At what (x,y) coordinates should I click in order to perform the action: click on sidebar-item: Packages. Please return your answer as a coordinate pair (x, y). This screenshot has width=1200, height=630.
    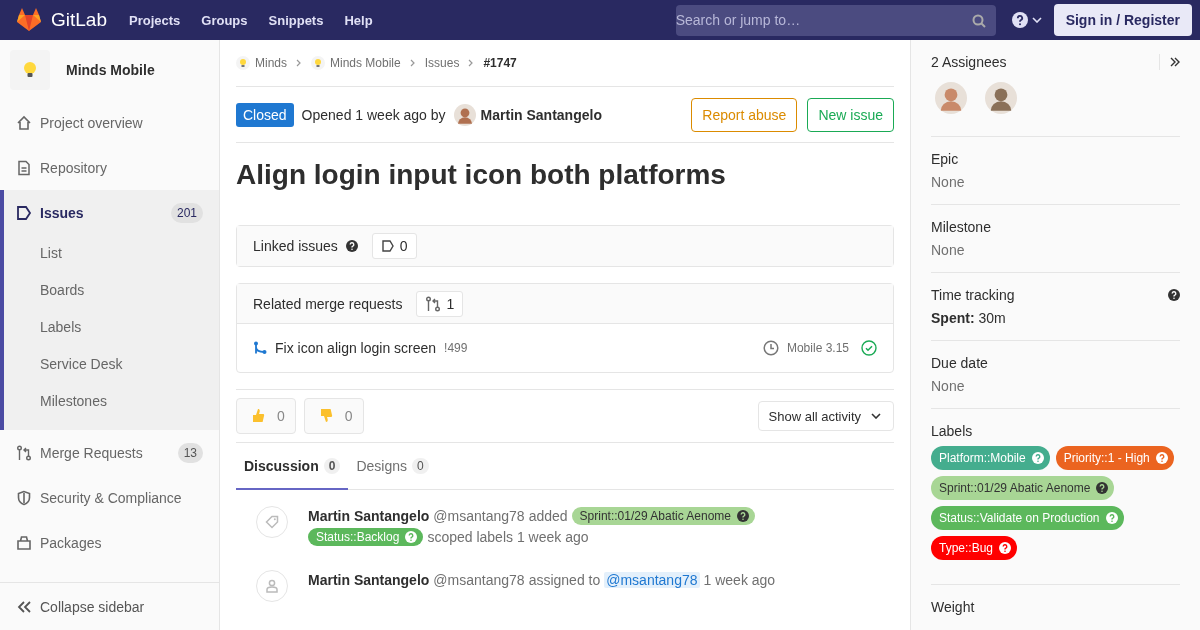
    Looking at the image, I should click on (109, 542).